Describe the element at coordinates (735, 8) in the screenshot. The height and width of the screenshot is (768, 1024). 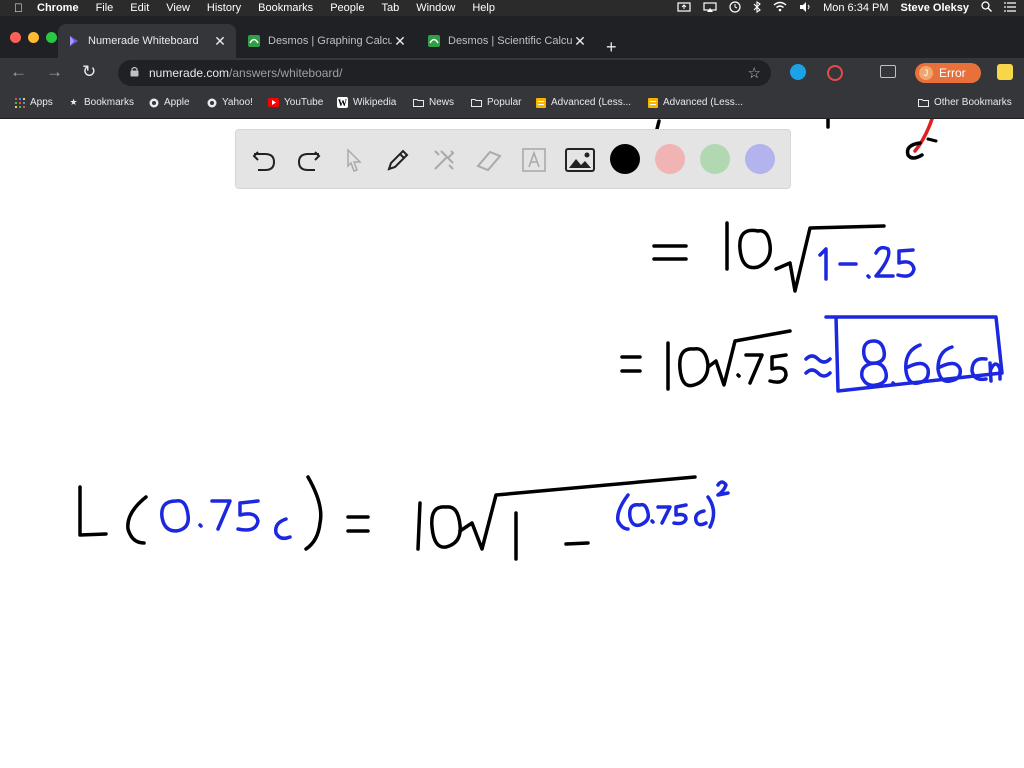
I see `time-machine-icon` at that location.